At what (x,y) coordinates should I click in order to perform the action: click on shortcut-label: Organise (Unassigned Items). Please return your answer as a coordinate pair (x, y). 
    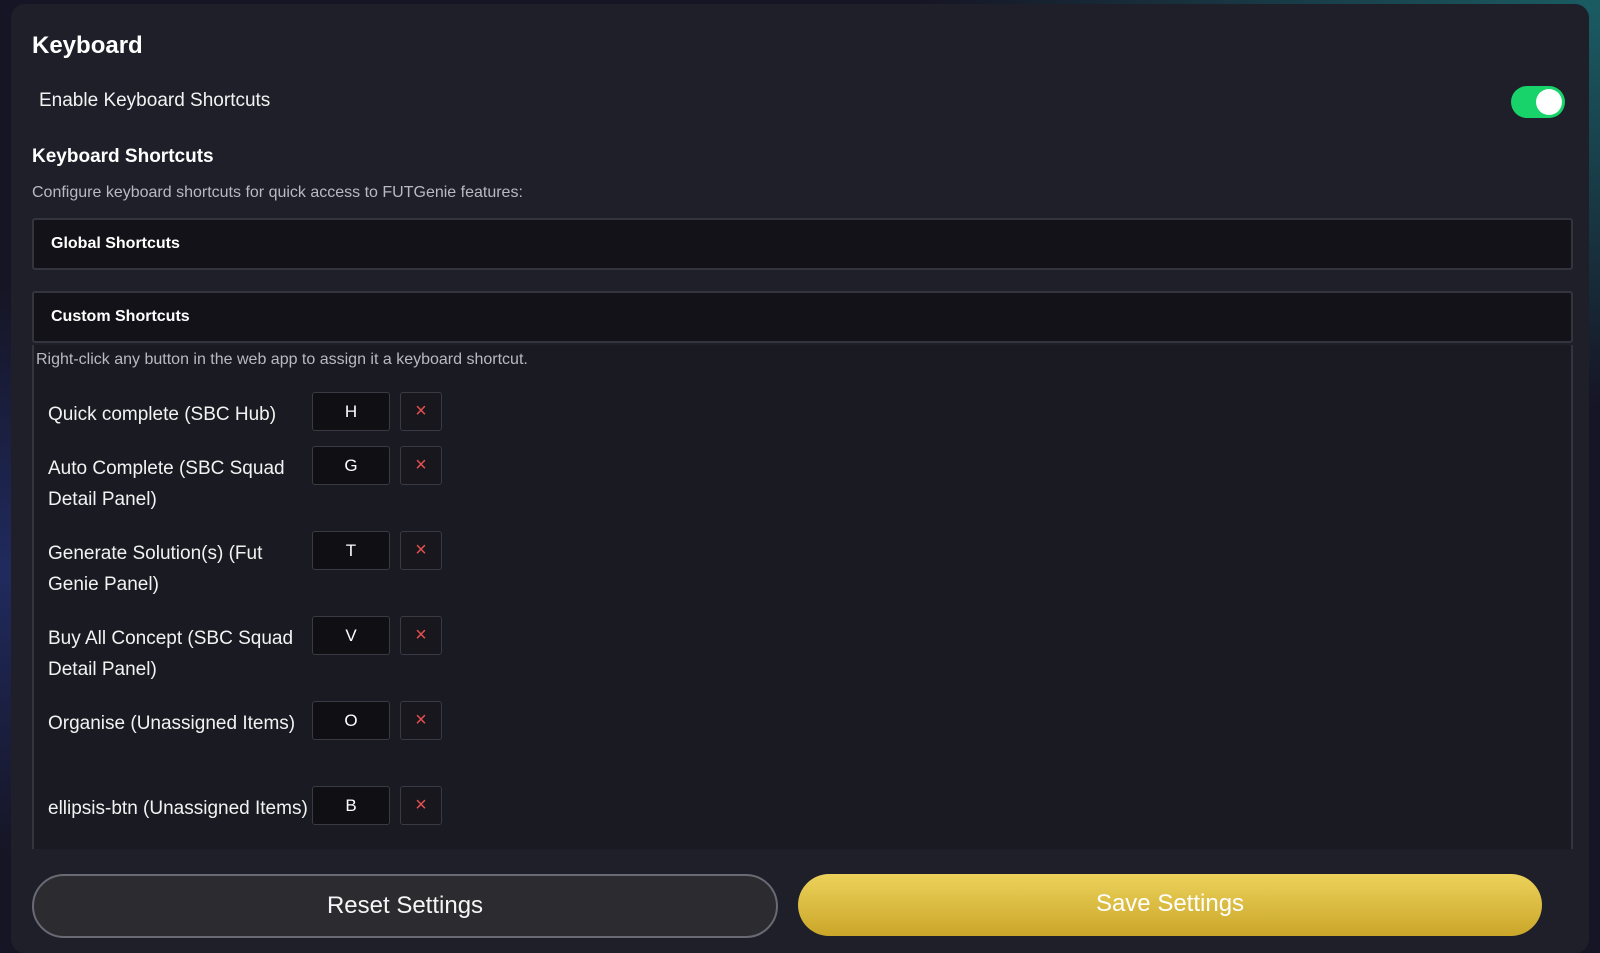
    Looking at the image, I should click on (172, 723).